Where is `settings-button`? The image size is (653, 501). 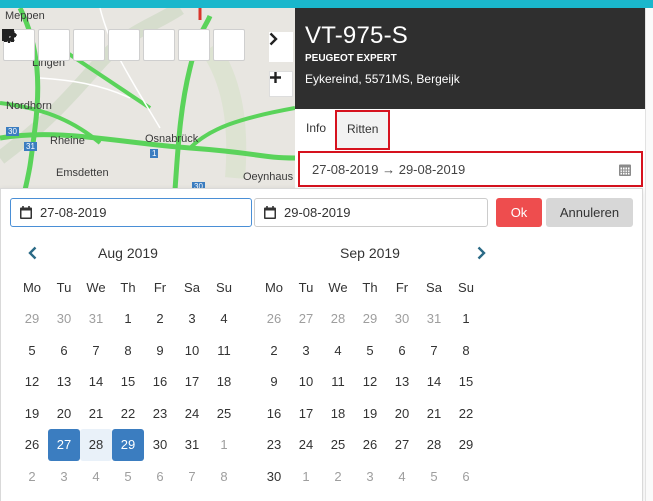
settings-button is located at coordinates (88, 45).